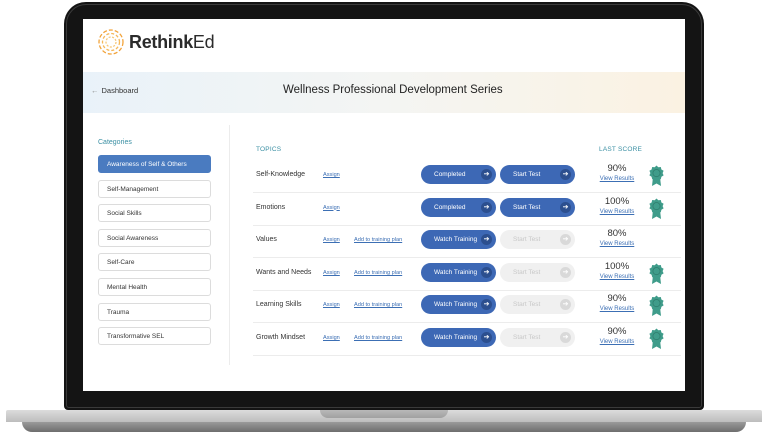 The height and width of the screenshot is (438, 768). What do you see at coordinates (154, 237) in the screenshot?
I see `sidebar-category-item: Social Awareness` at bounding box center [154, 237].